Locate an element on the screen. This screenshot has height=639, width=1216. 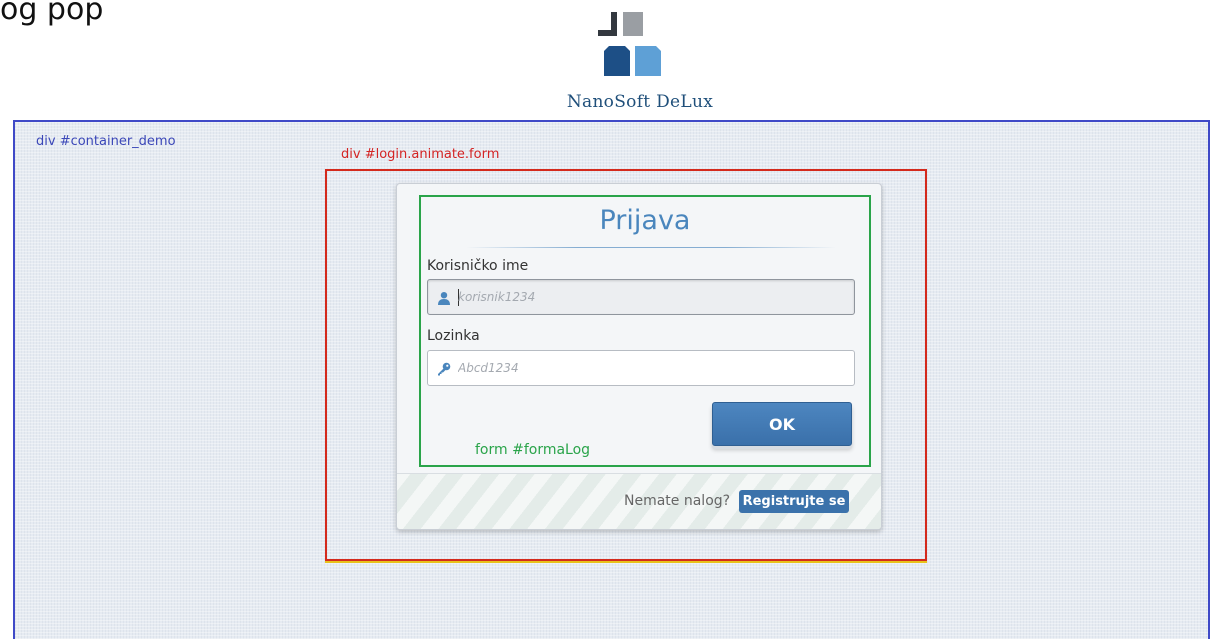
user-icon is located at coordinates (444, 298).